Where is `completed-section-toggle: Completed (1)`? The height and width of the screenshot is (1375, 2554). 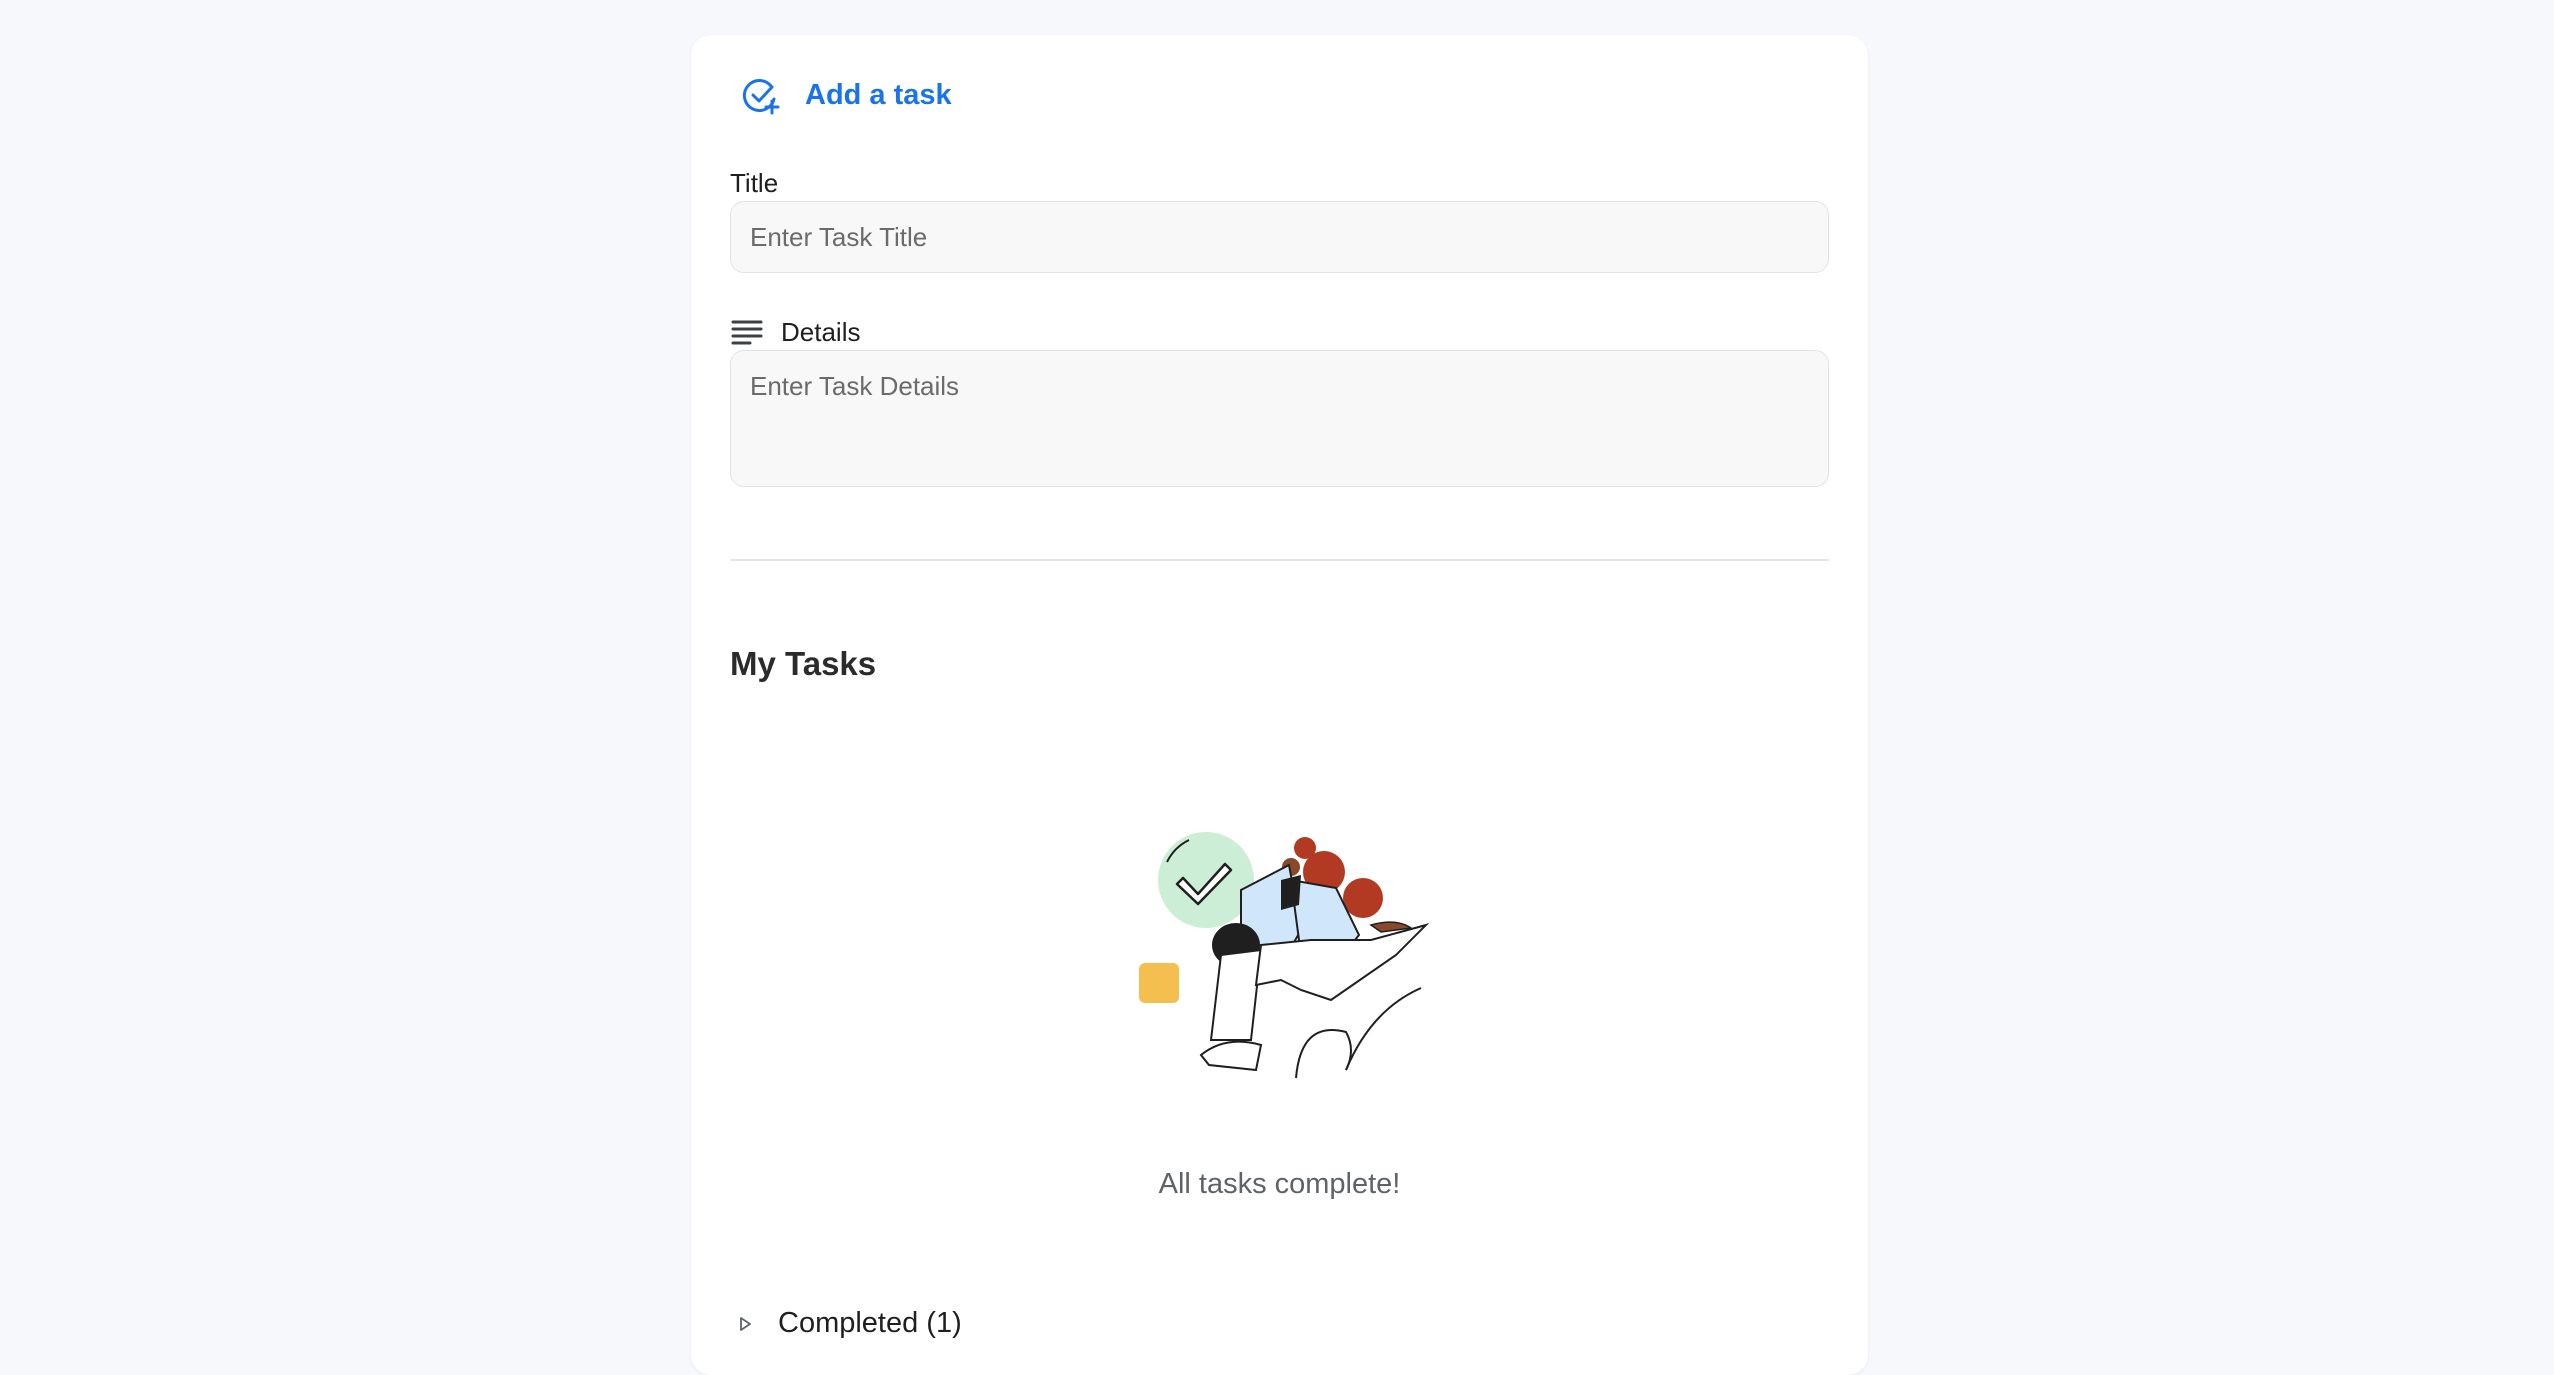
completed-section-toggle: Completed (1) is located at coordinates (849, 1323).